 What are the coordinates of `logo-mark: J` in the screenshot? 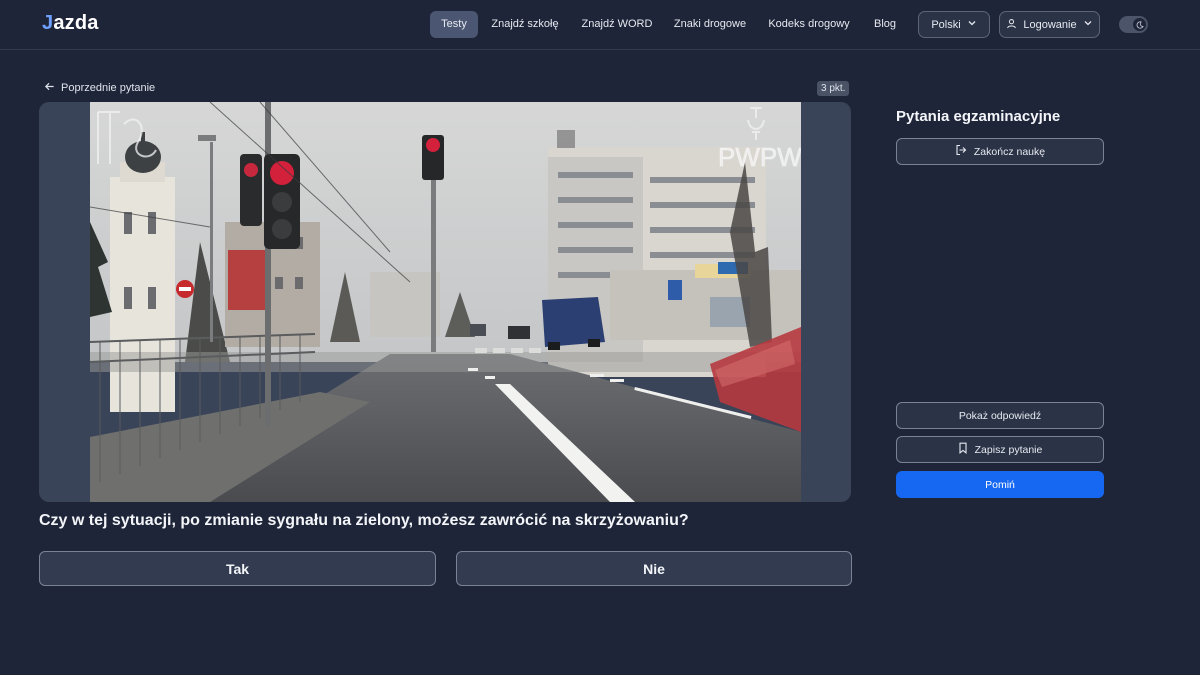 It's located at (48, 23).